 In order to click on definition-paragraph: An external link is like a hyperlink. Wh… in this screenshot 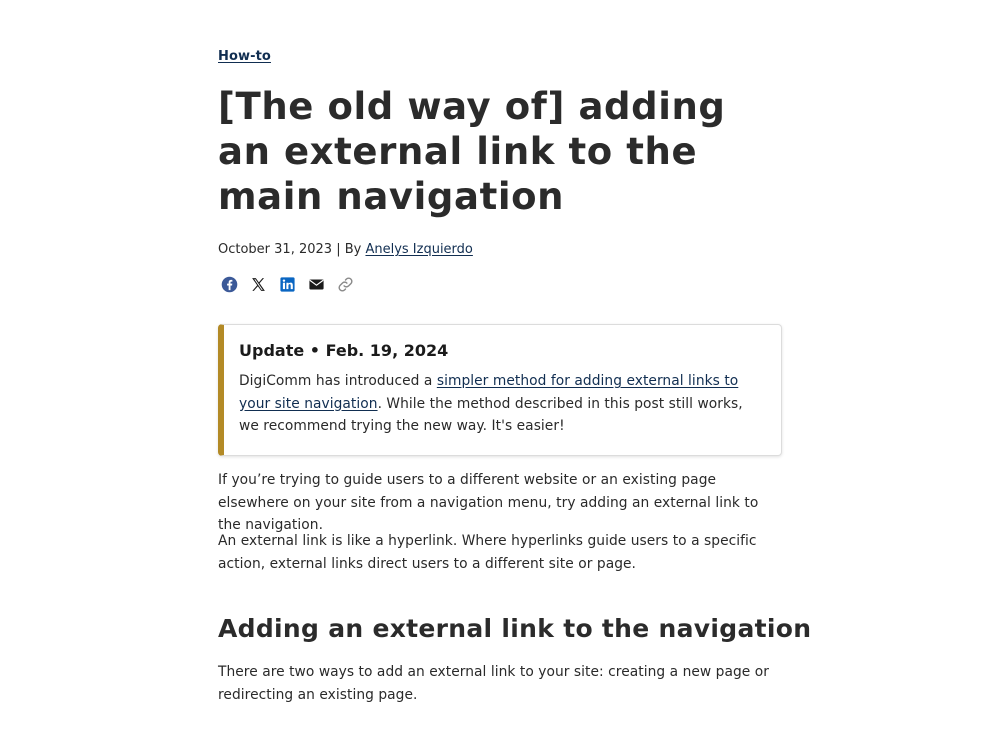, I will do `click(487, 552)`.